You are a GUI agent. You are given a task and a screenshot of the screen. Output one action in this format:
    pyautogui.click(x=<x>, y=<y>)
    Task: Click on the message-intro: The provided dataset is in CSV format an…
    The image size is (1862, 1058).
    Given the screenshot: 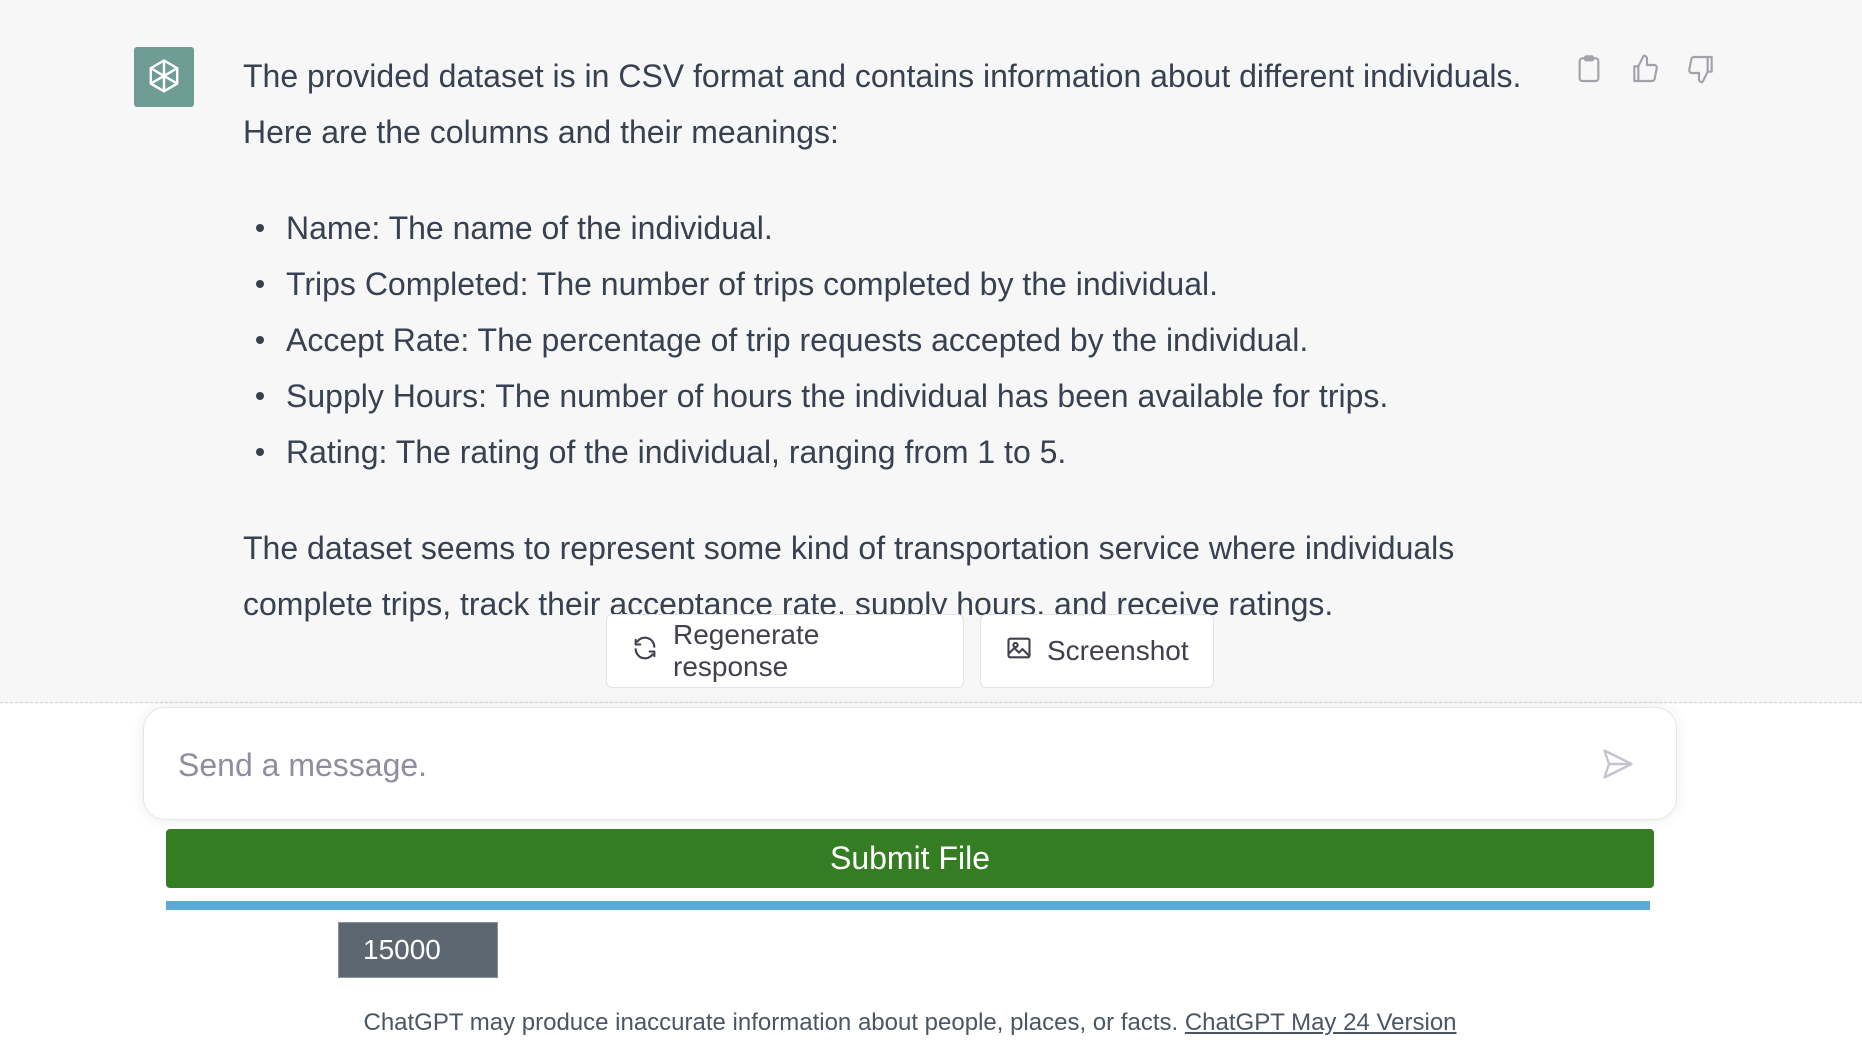 What is the action you would take?
    pyautogui.click(x=882, y=104)
    